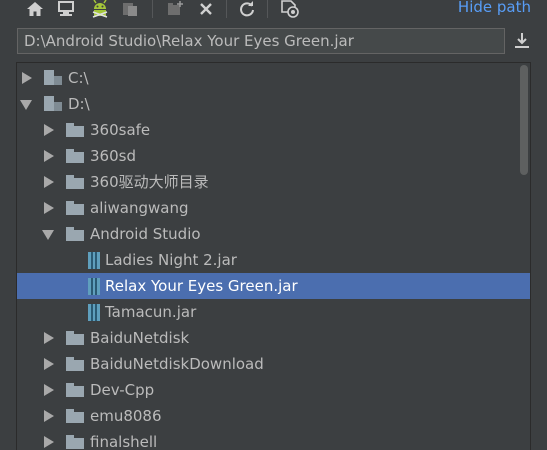 This screenshot has width=547, height=450. I want to click on tree-row: BaiduNetdiskDownload, so click(273, 364).